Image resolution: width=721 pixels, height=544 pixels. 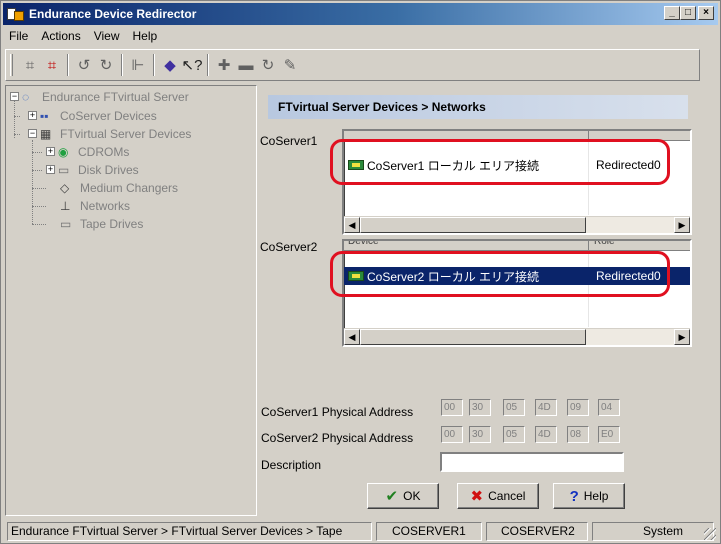 What do you see at coordinates (115, 96) in the screenshot?
I see `tree-label: Endurance FTvirtual Server` at bounding box center [115, 96].